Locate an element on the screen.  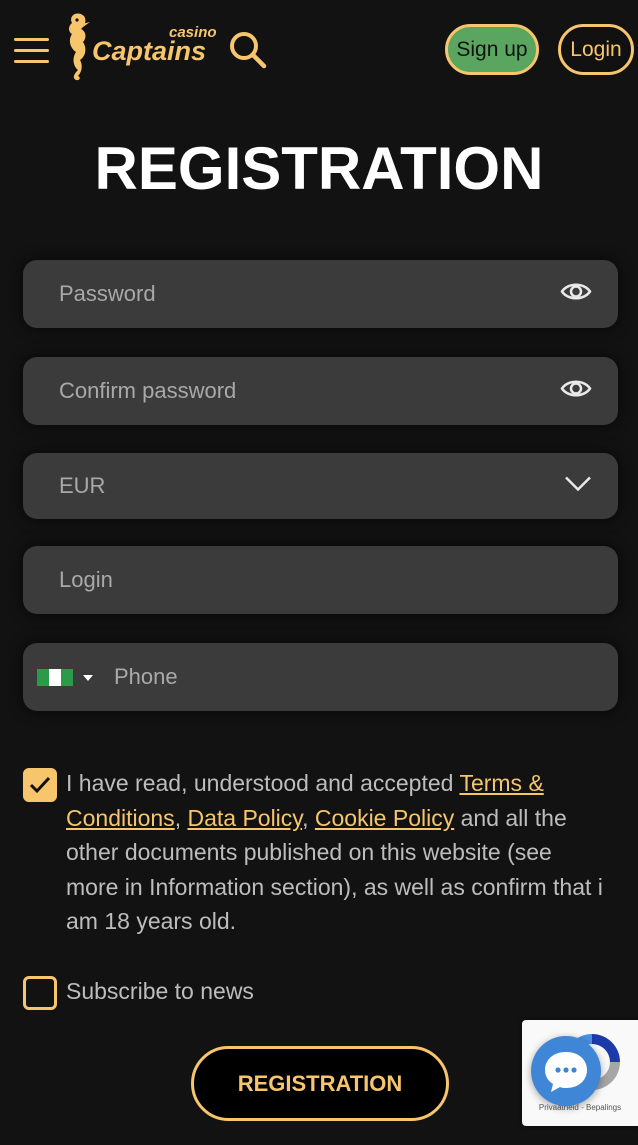
login-placeholder: Login is located at coordinates (86, 579).